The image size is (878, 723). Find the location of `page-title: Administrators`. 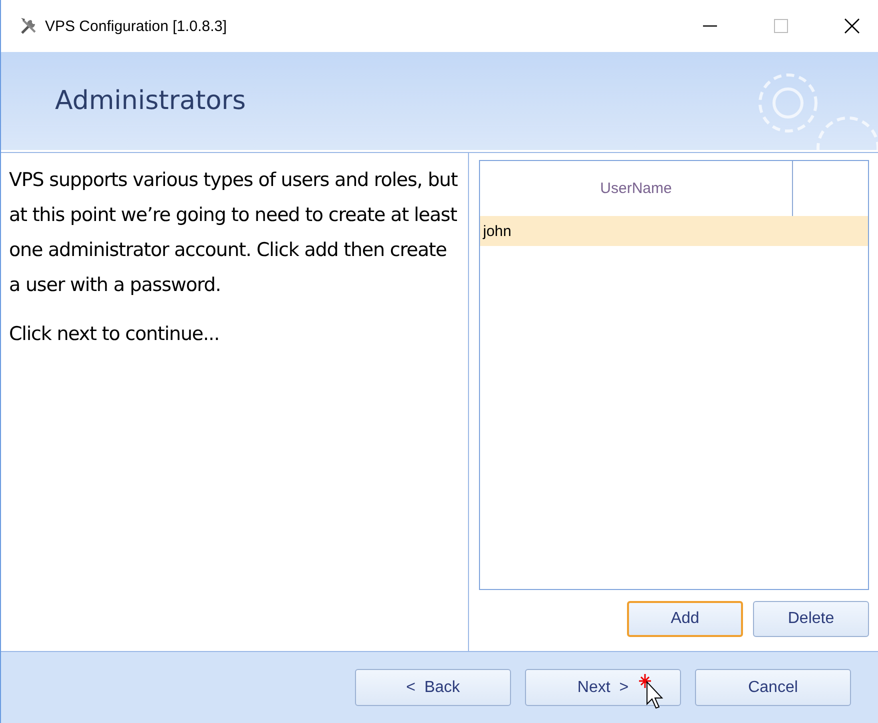

page-title: Administrators is located at coordinates (150, 101).